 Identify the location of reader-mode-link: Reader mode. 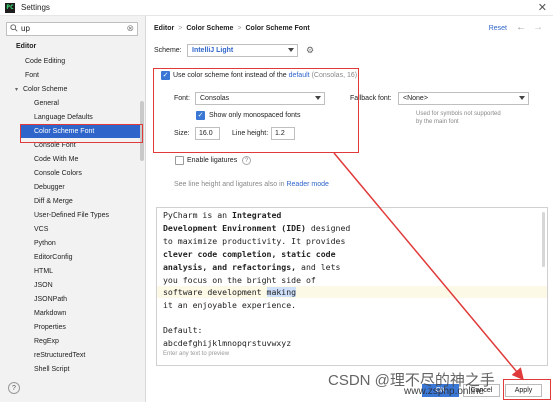
(307, 184).